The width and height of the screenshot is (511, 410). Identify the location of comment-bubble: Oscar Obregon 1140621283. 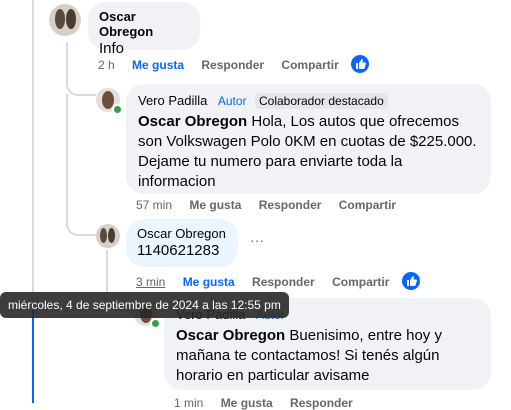
(182, 243).